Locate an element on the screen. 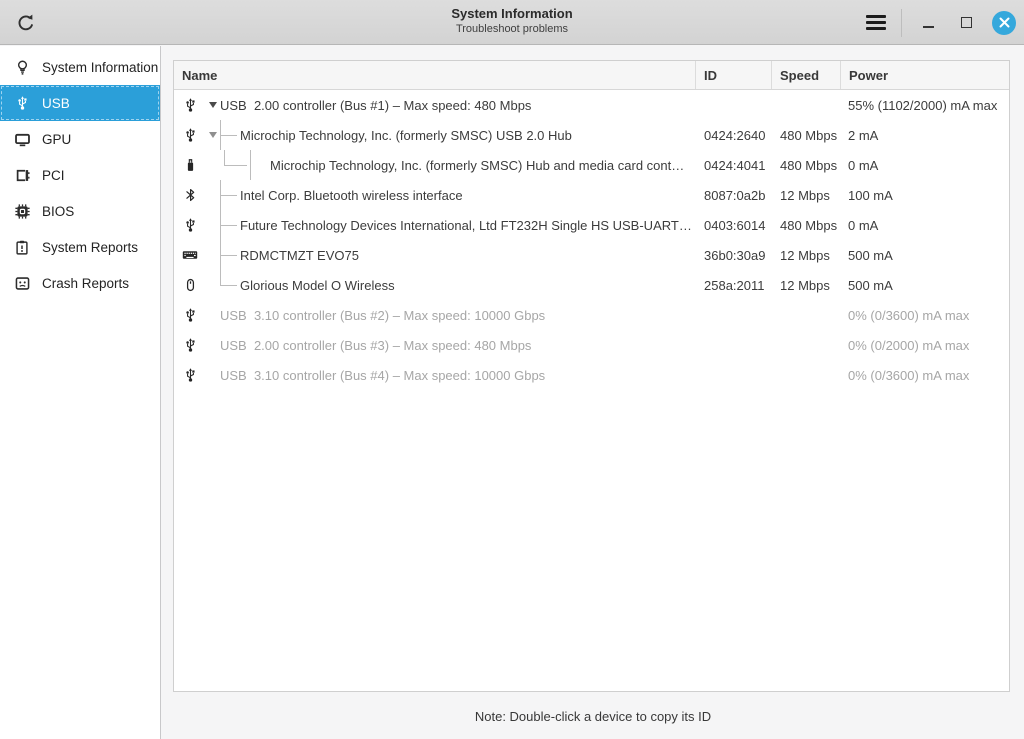 The height and width of the screenshot is (739, 1024). device-power: 100 mA is located at coordinates (870, 195).